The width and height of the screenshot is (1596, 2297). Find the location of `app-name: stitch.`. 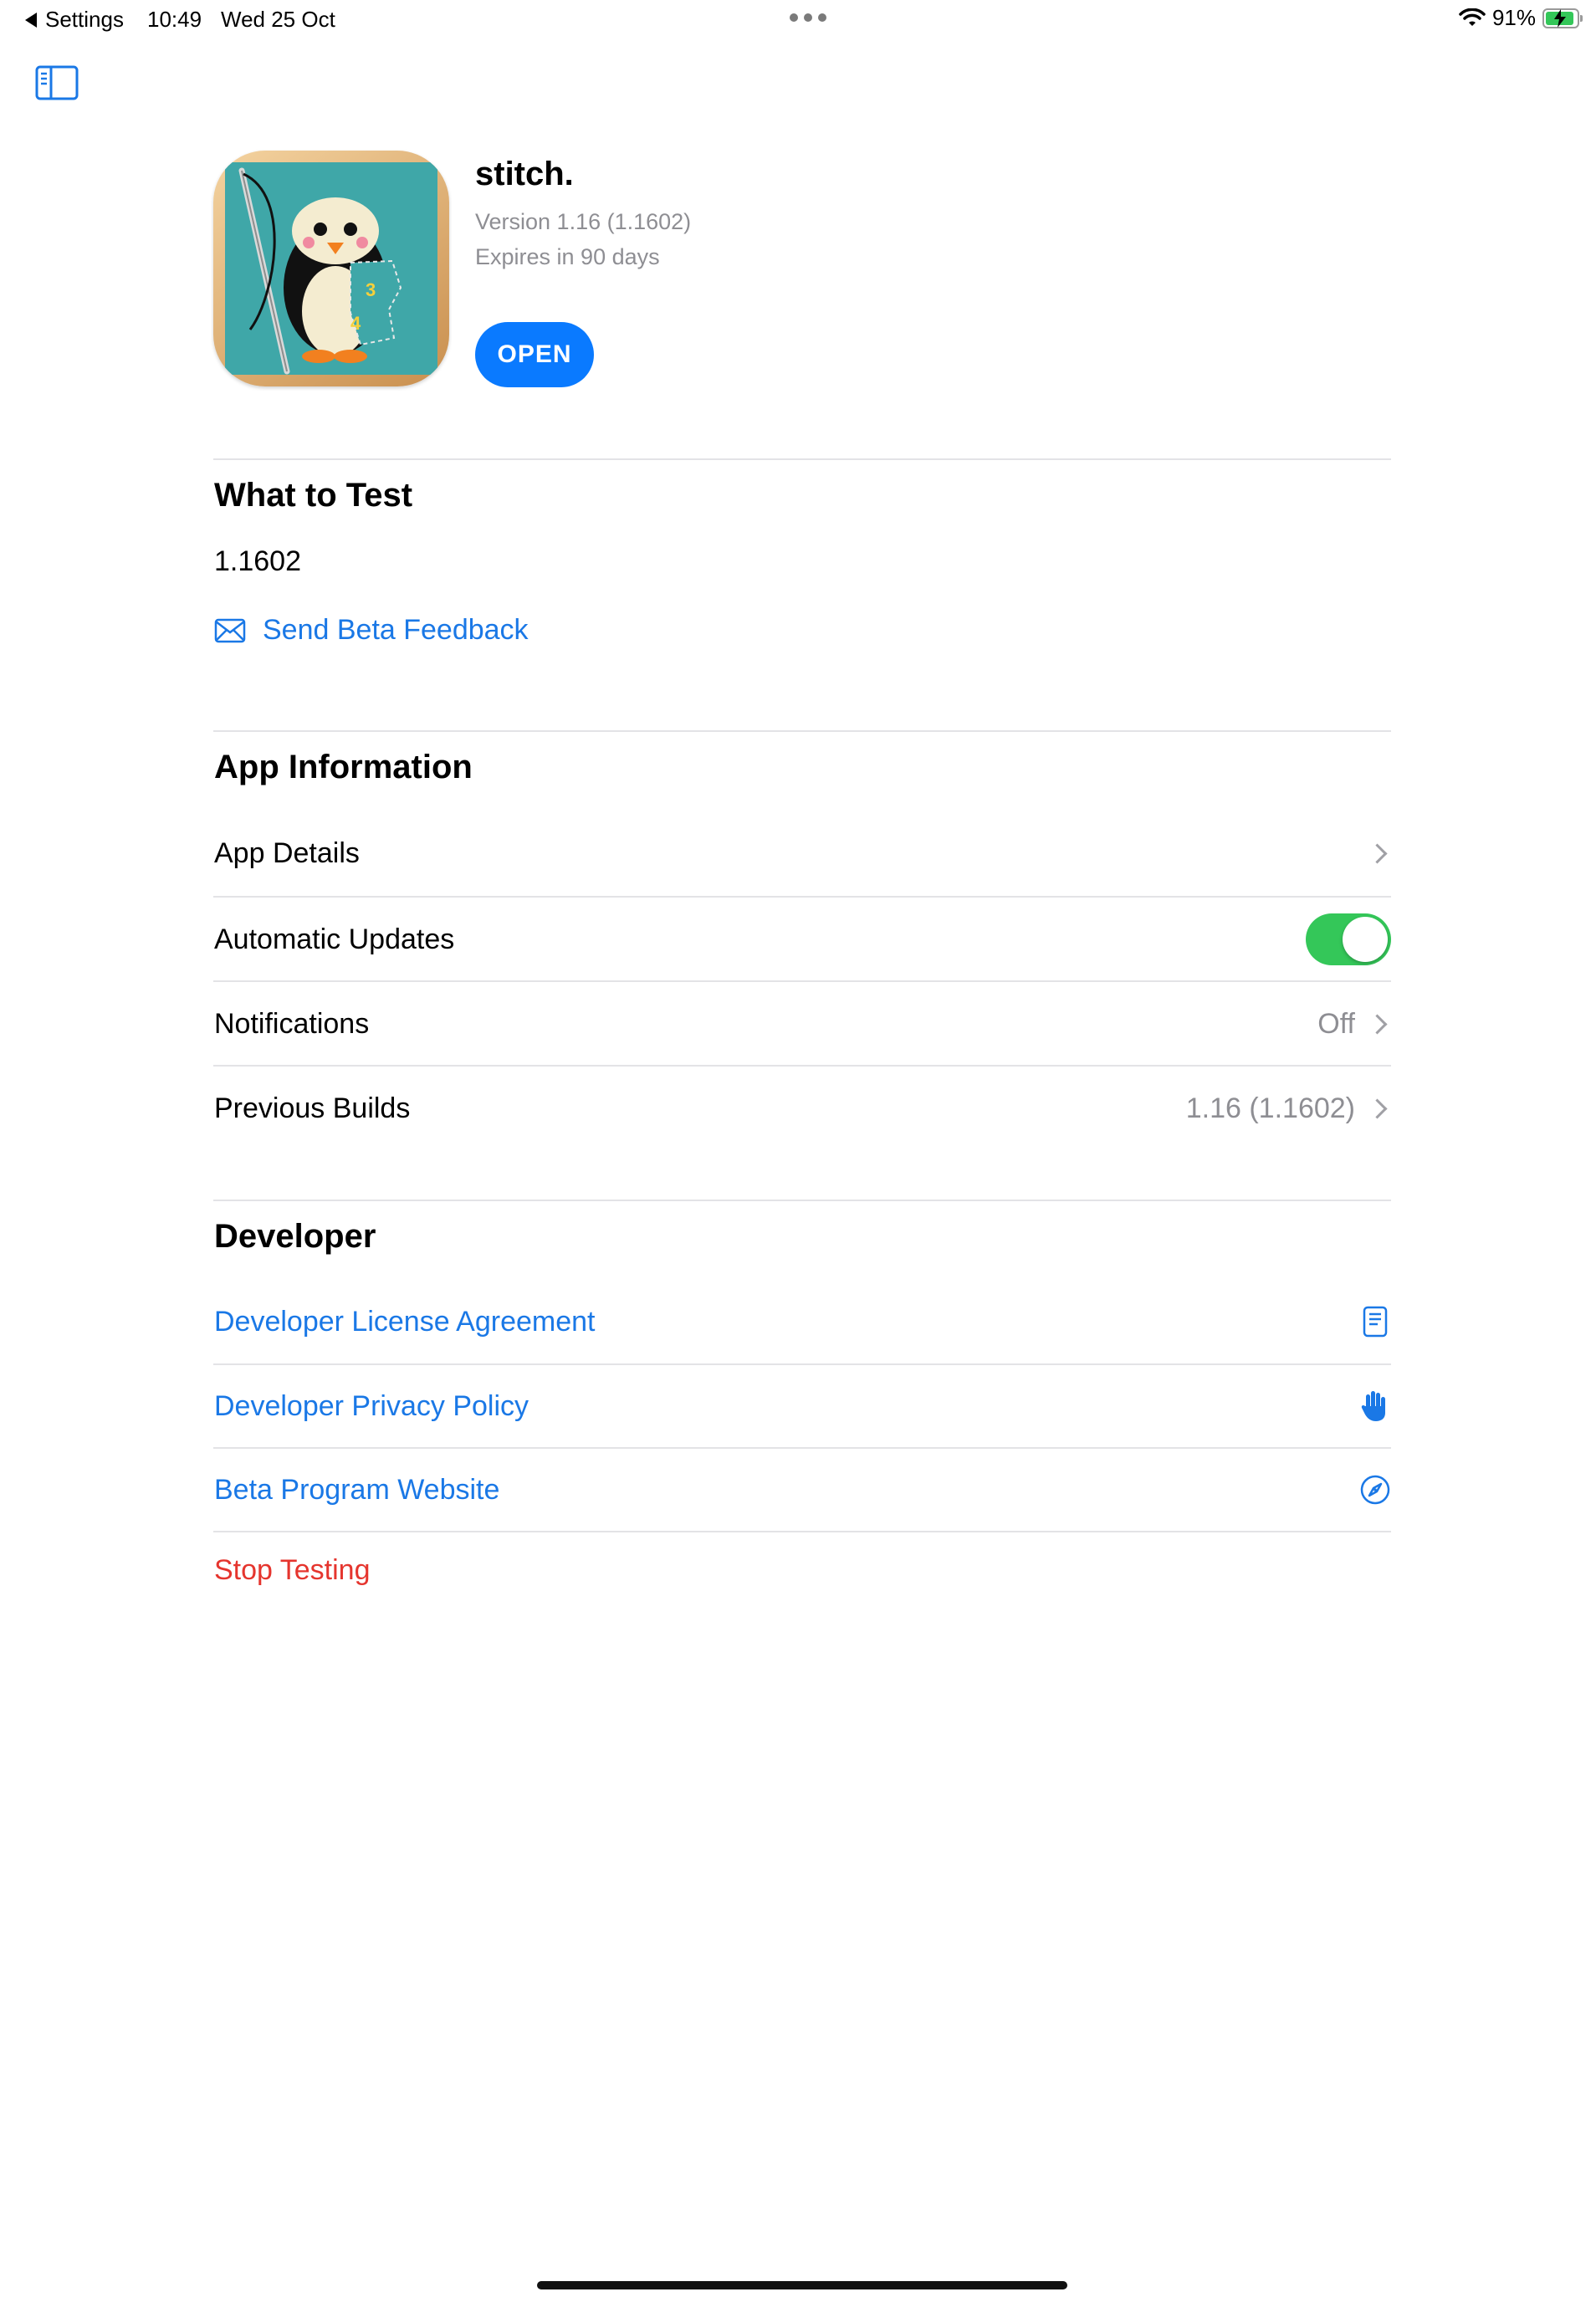

app-name: stitch. is located at coordinates (525, 174).